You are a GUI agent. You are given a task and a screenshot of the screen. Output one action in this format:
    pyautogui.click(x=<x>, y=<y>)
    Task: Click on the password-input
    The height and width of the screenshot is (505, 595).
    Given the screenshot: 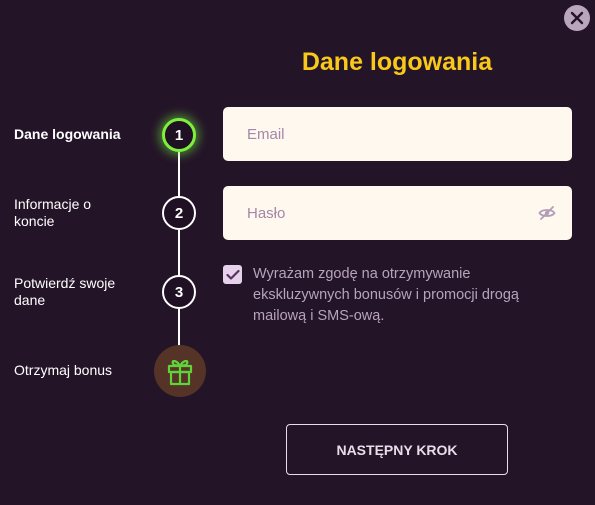 What is the action you would take?
    pyautogui.click(x=397, y=213)
    